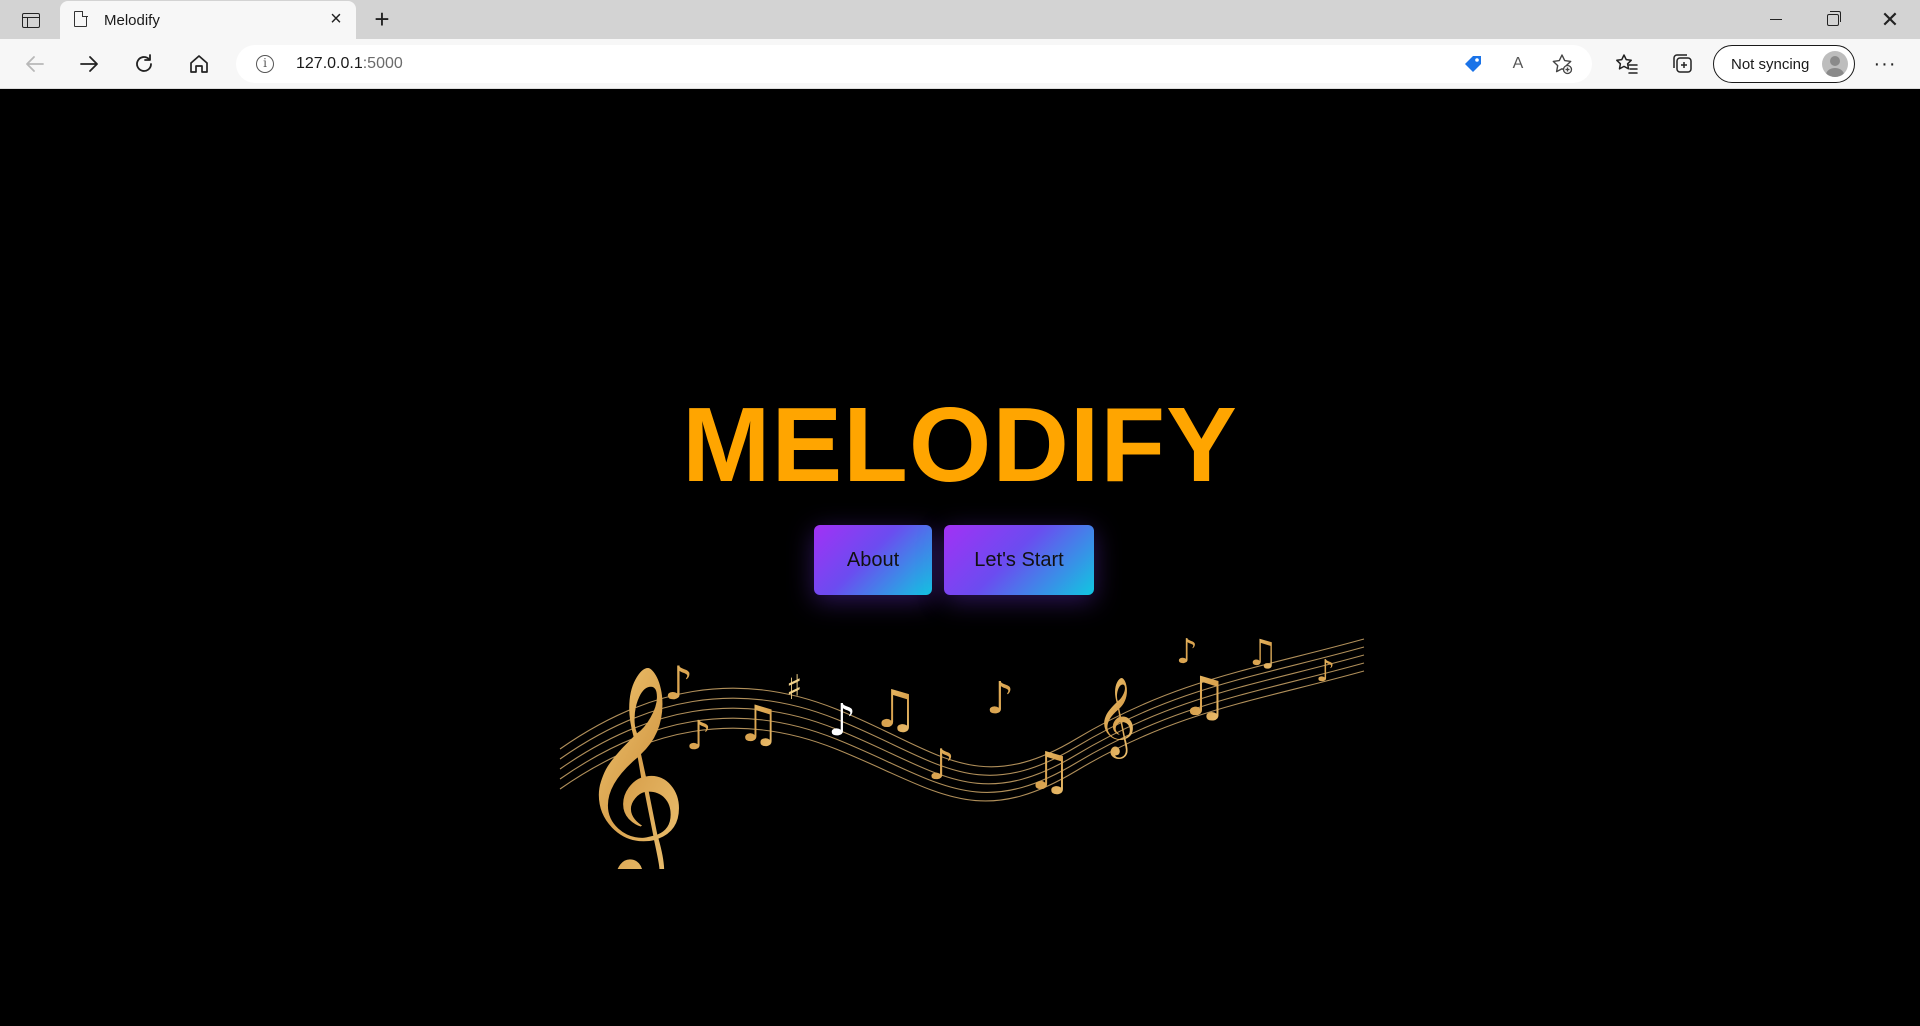 This screenshot has width=1920, height=1026. I want to click on sync-label: Not syncing, so click(1770, 64).